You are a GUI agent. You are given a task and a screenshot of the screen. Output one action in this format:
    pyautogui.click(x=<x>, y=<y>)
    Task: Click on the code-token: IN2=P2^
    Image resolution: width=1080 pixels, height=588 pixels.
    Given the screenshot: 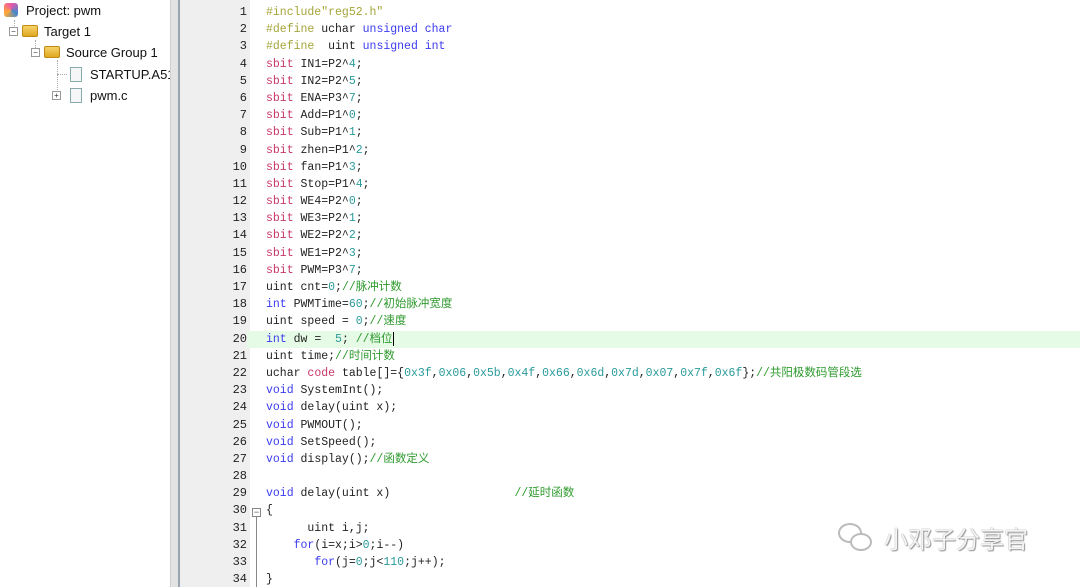 What is the action you would take?
    pyautogui.click(x=324, y=81)
    